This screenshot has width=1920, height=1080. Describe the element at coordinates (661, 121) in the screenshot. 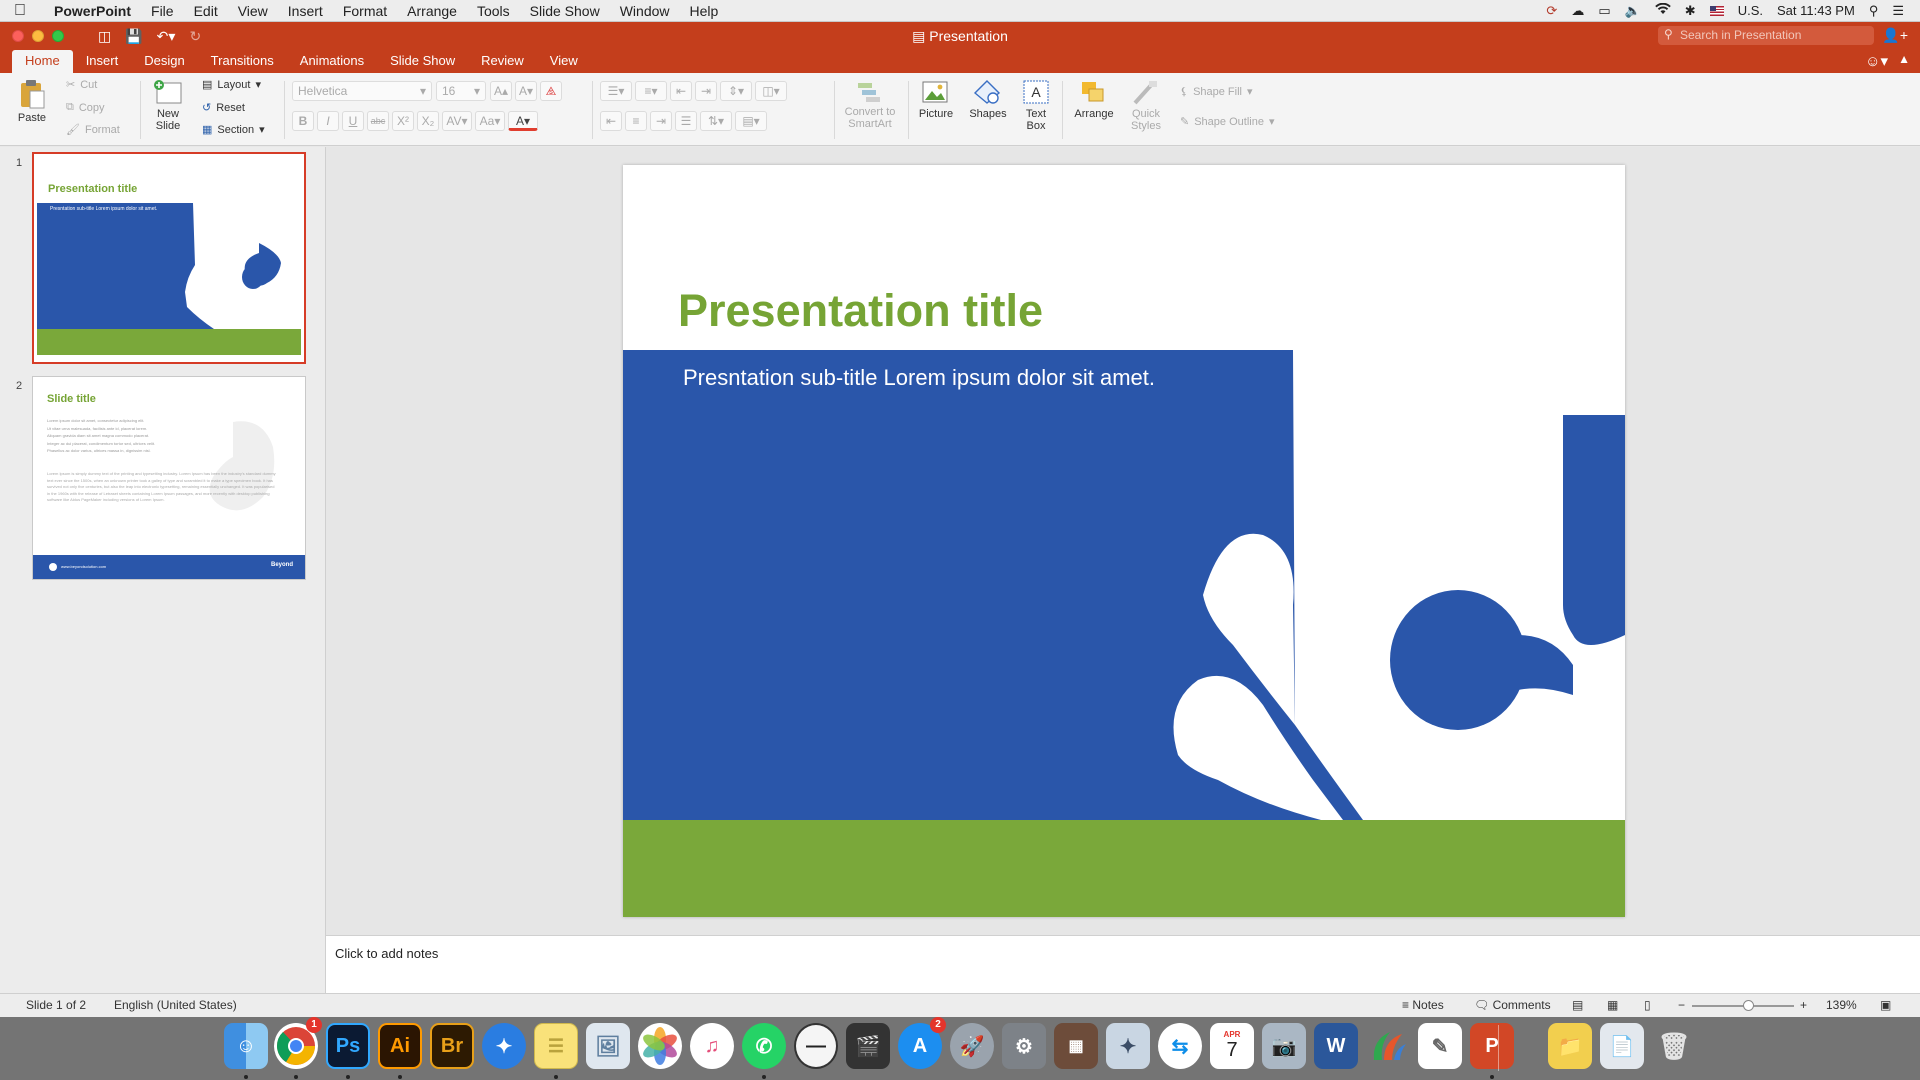

I see `align-right-button: ⇥` at that location.